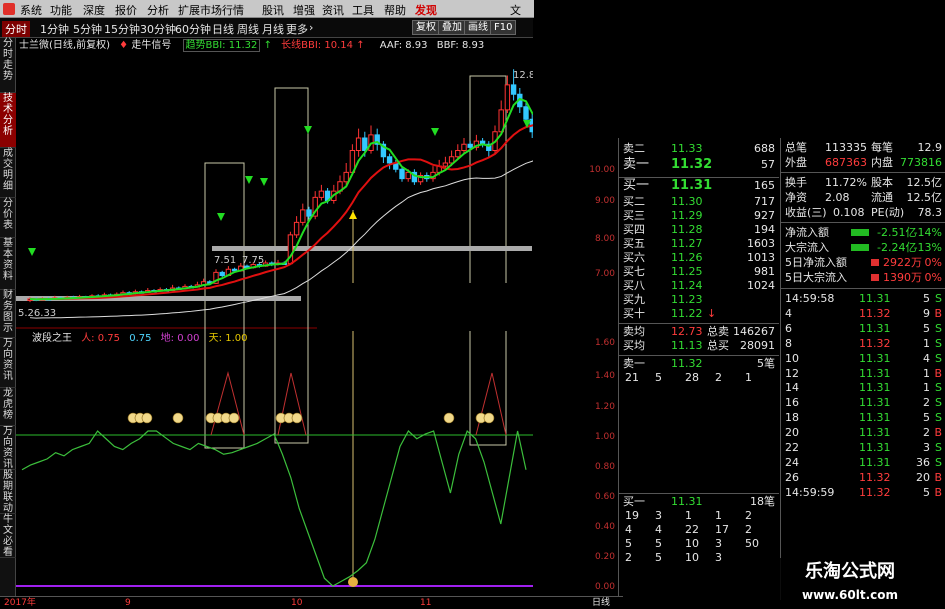  I want to click on trend-up-icon: ↑, so click(267, 45).